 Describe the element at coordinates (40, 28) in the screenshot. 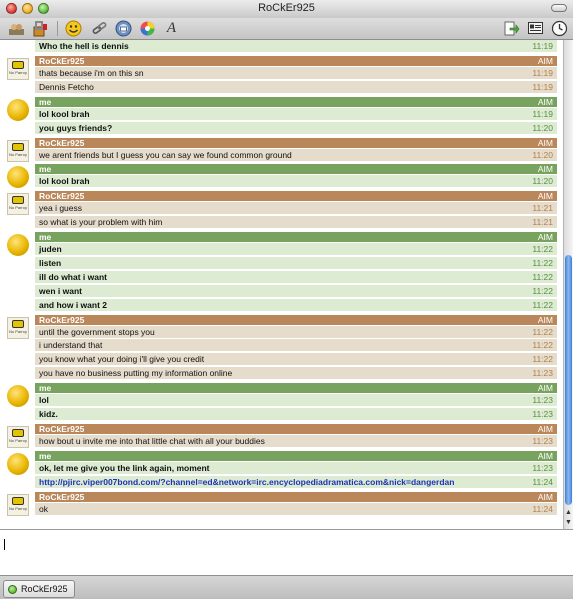

I see `block-icon` at that location.